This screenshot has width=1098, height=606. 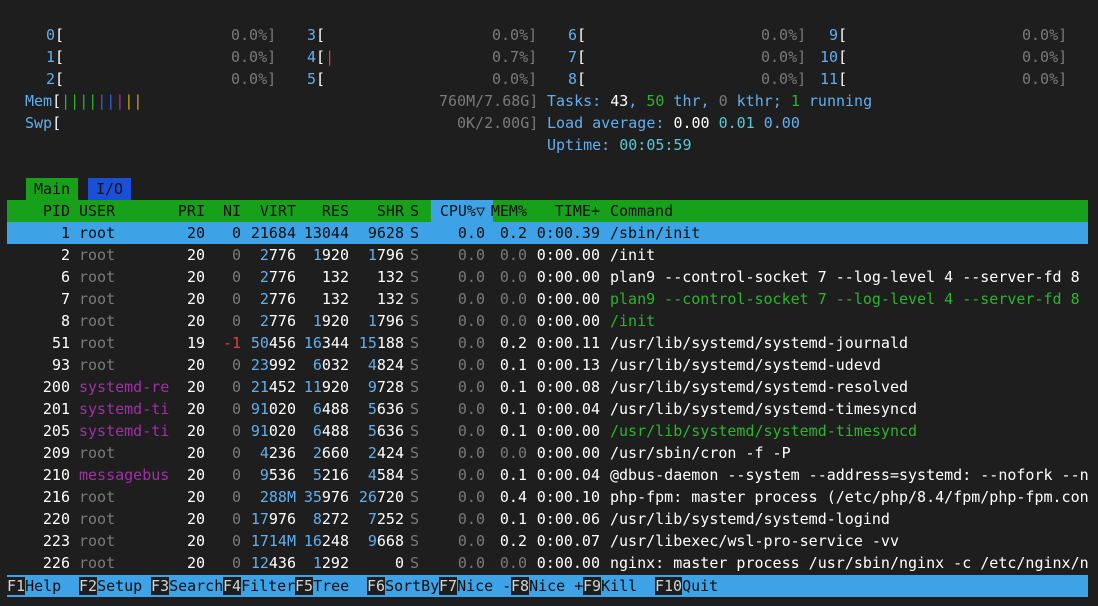 What do you see at coordinates (414, 211) in the screenshot?
I see `col-state-header: S` at bounding box center [414, 211].